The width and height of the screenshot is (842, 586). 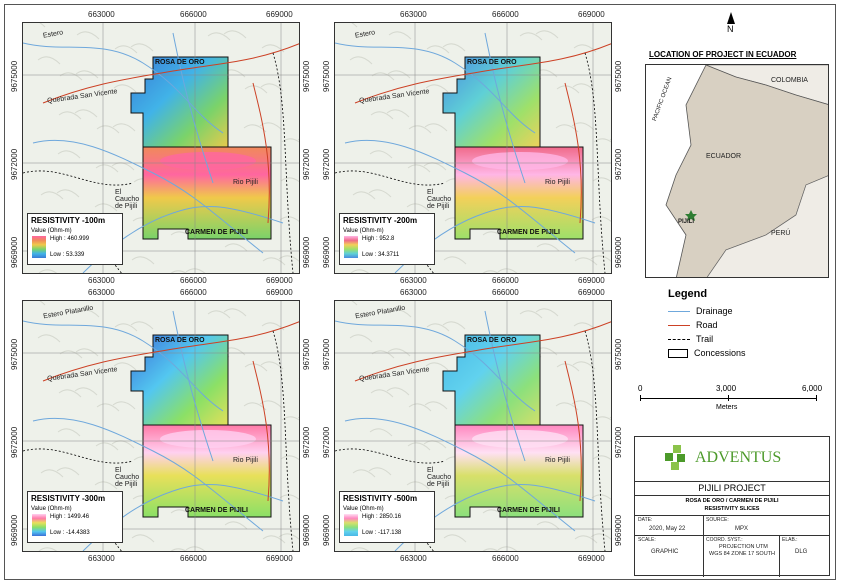 What do you see at coordinates (726, 388) in the screenshot?
I see `scale-tick-1: 3,000` at bounding box center [726, 388].